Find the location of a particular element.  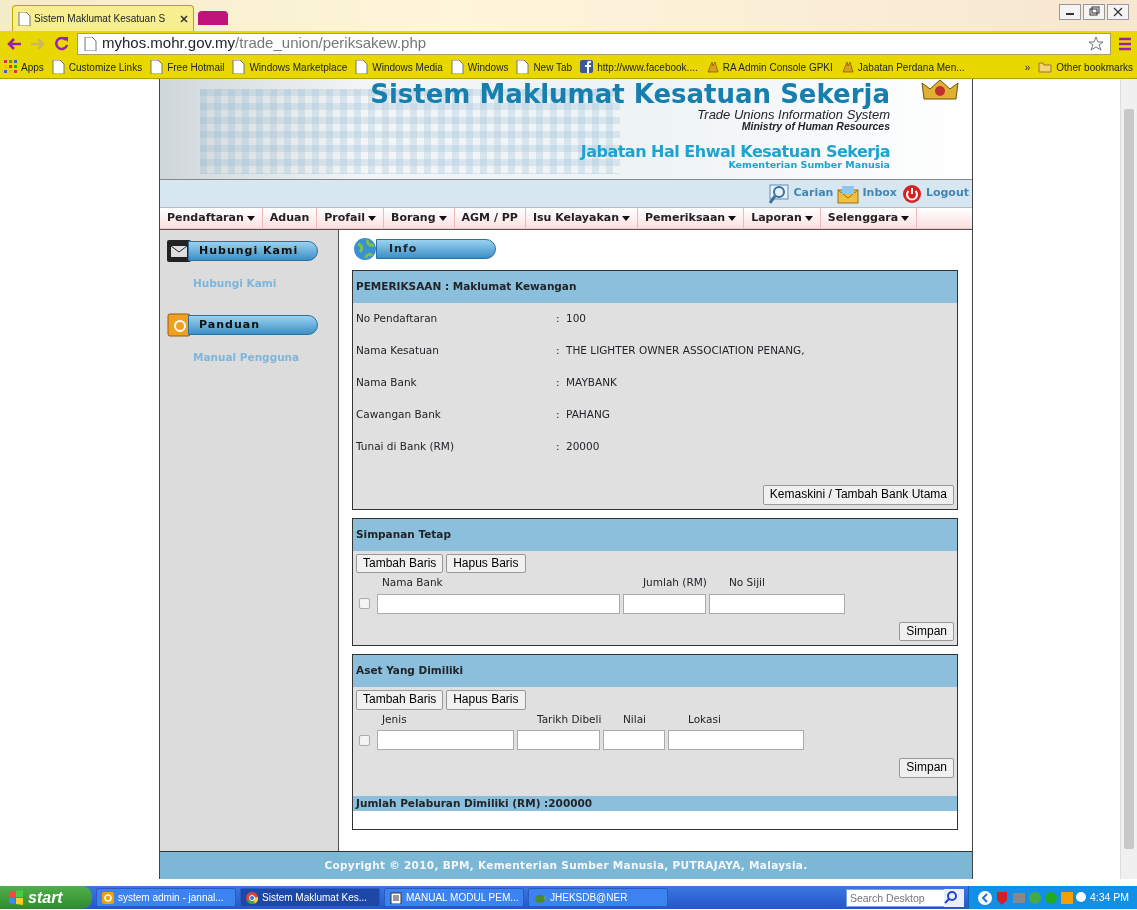

menu-item: Pendaftaran is located at coordinates (211, 218).